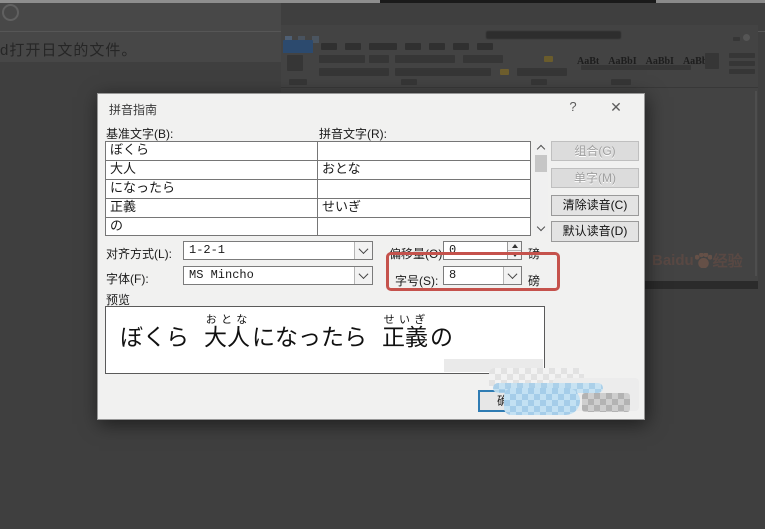 This screenshot has height=529, width=765. What do you see at coordinates (212, 227) in the screenshot?
I see `base-text-cell-5: の` at bounding box center [212, 227].